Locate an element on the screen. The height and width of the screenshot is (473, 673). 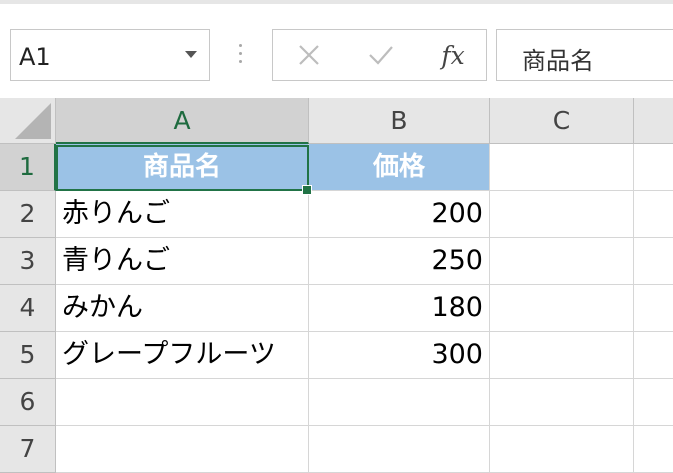
select-all-icon is located at coordinates (33, 121).